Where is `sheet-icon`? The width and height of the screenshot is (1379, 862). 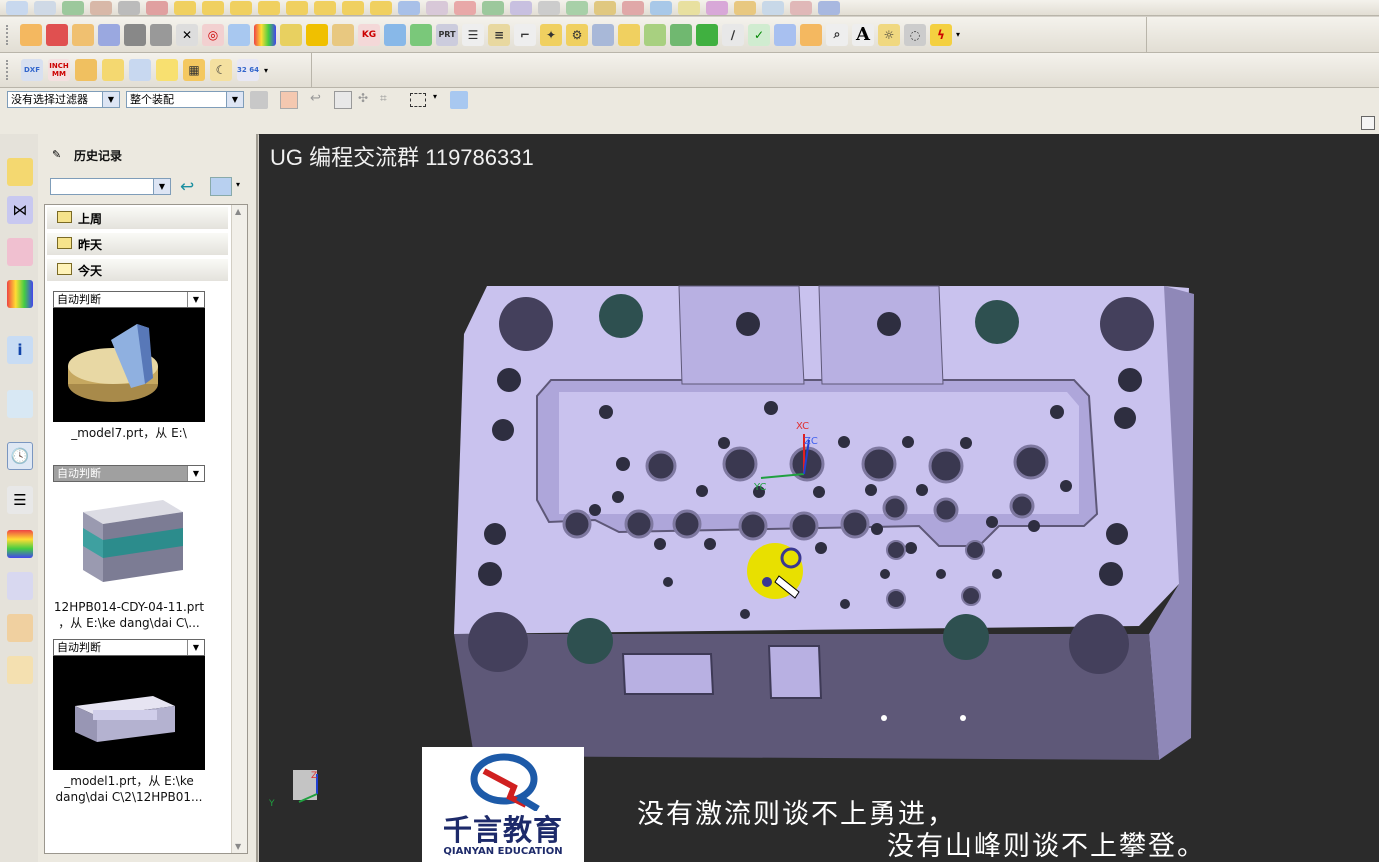
sheet-icon is located at coordinates (135, 34).